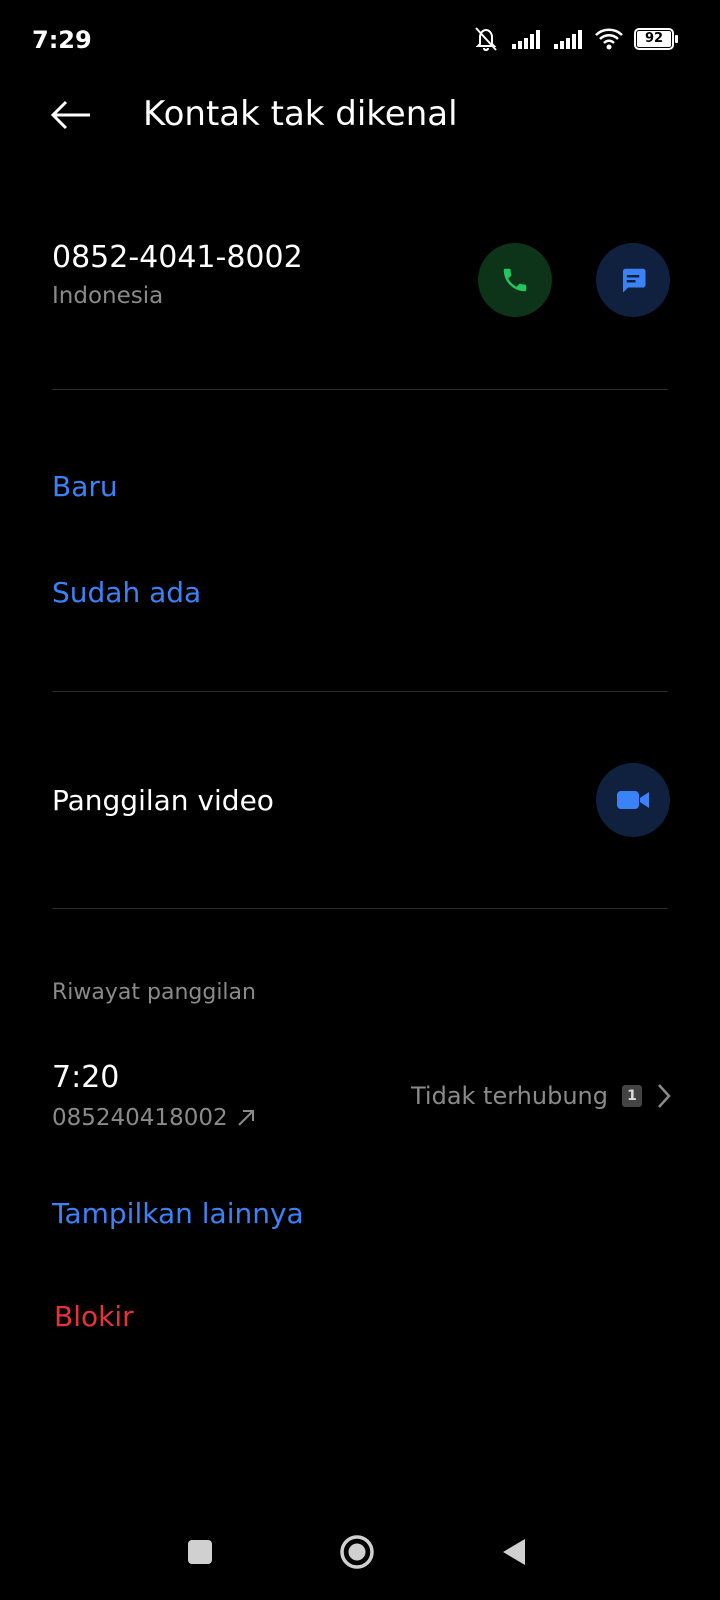 Image resolution: width=720 pixels, height=1600 pixels. I want to click on navigation-bar, so click(360, 1555).